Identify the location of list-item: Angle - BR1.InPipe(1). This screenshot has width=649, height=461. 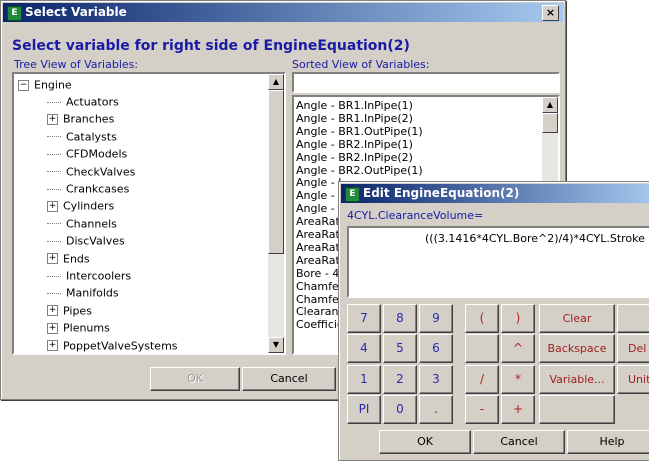
(354, 105).